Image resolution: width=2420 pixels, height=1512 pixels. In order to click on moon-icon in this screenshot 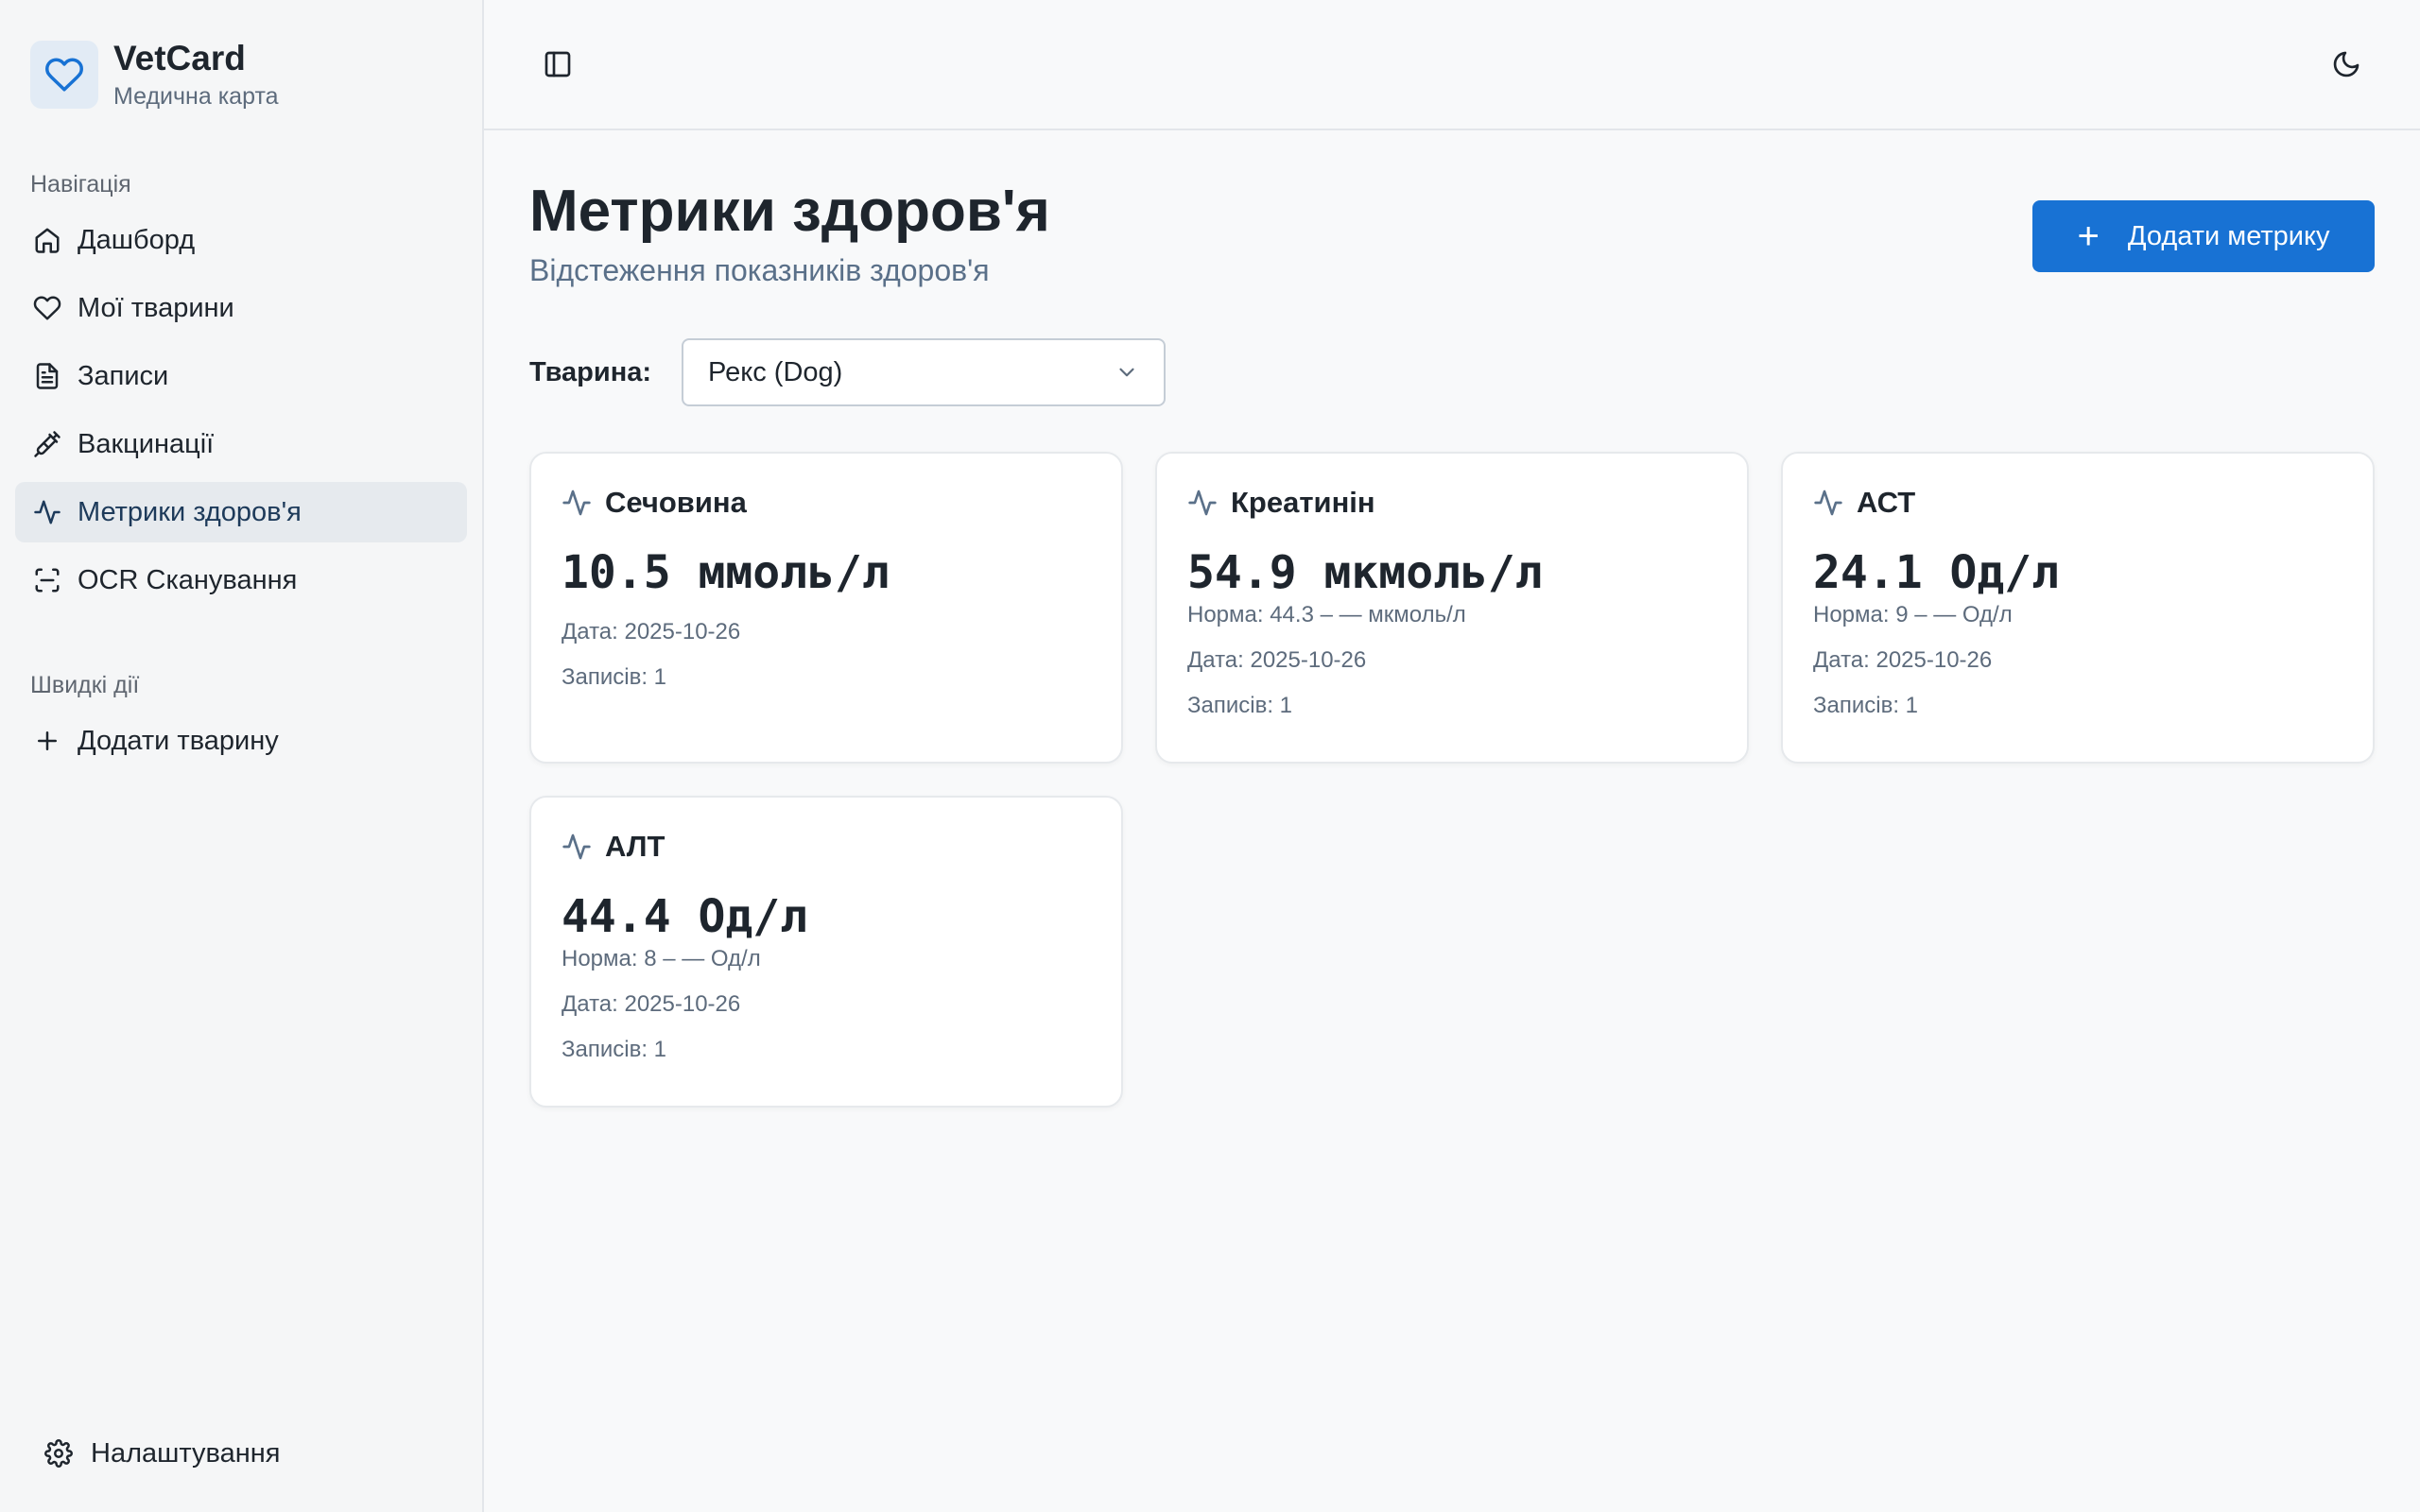, I will do `click(2346, 64)`.